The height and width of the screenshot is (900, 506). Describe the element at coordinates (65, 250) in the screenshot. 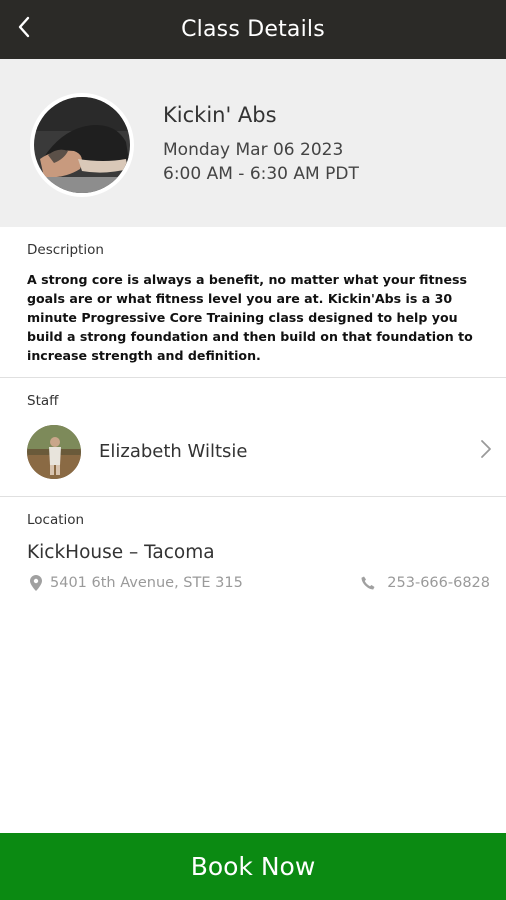

I see `description-label: Description` at that location.